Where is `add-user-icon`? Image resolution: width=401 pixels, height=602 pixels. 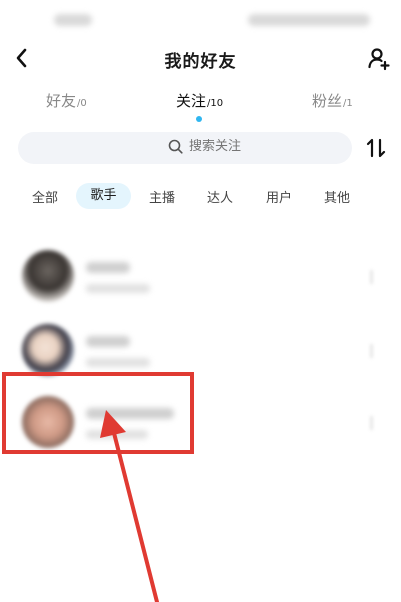
add-user-icon is located at coordinates (379, 59).